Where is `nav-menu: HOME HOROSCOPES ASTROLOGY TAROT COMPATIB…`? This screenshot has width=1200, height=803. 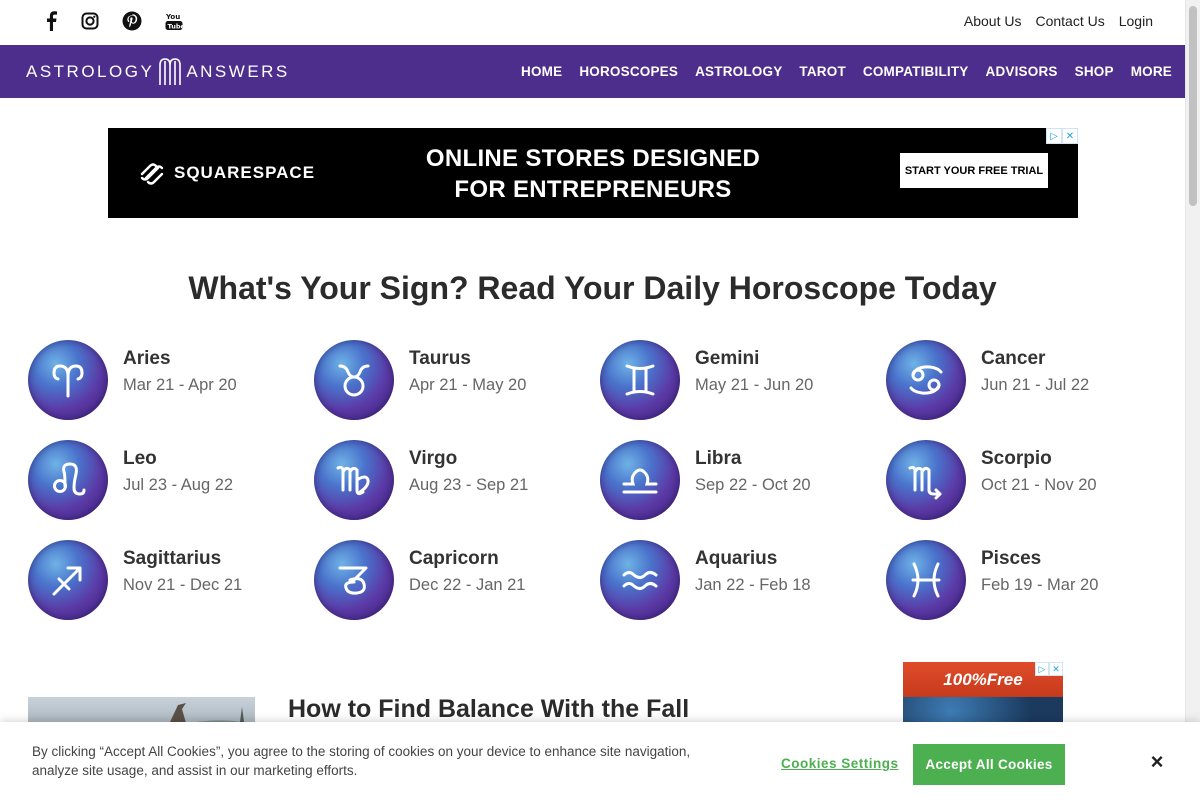 nav-menu: HOME HOROSCOPES ASTROLOGY TAROT COMPATIB… is located at coordinates (846, 71).